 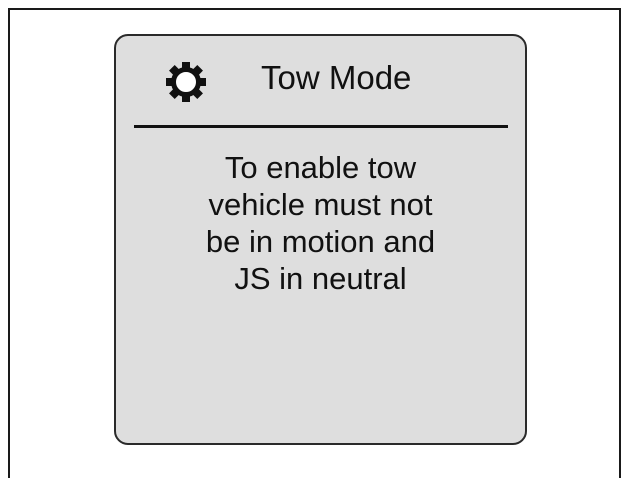 What do you see at coordinates (320, 278) in the screenshot?
I see `message-line: JS in neutral` at bounding box center [320, 278].